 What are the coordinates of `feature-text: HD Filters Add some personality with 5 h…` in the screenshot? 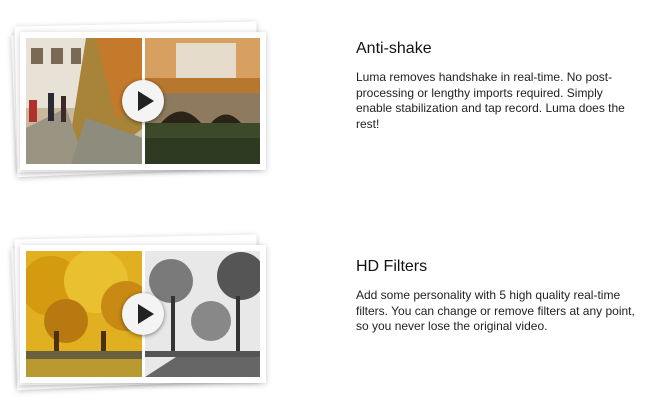 It's located at (496, 296).